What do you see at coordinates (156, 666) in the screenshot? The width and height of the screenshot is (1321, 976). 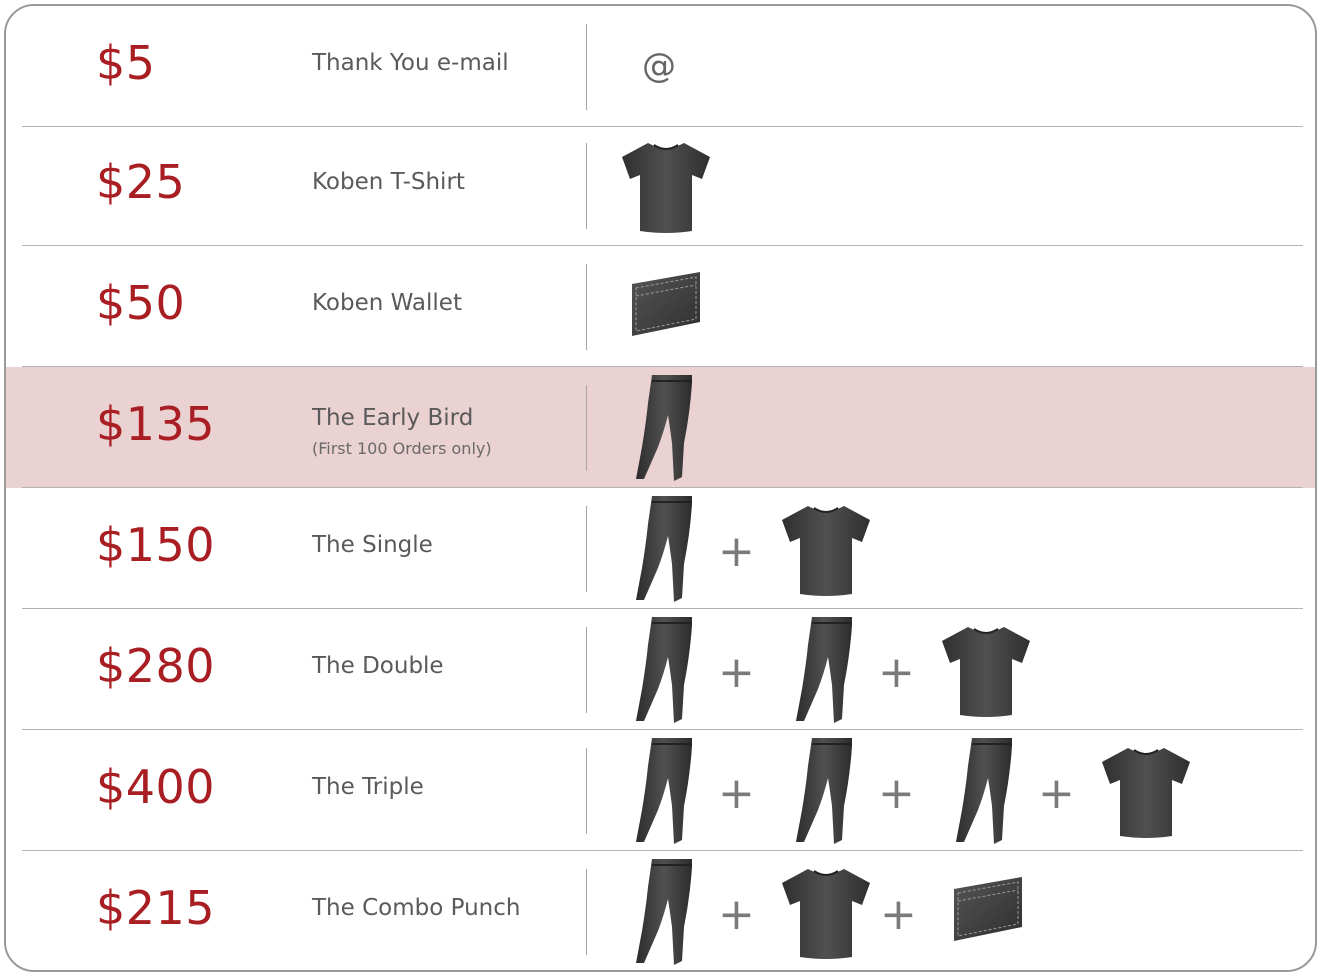 I see `tier-price: $280` at bounding box center [156, 666].